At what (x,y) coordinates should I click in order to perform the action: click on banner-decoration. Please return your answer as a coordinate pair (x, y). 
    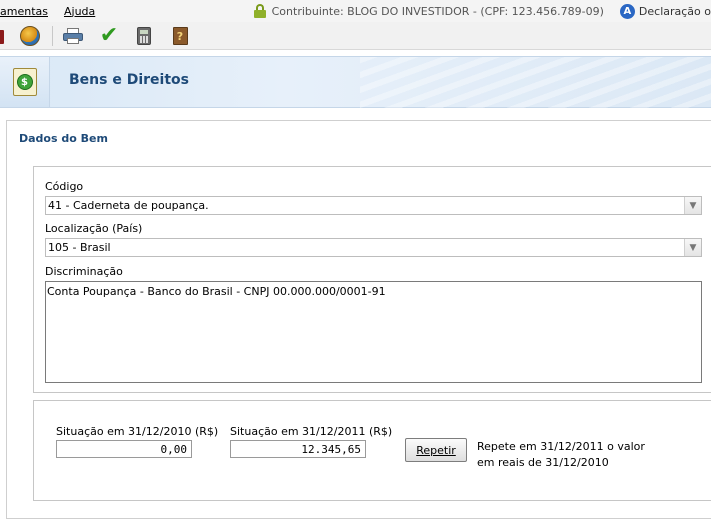
    Looking at the image, I should click on (535, 83).